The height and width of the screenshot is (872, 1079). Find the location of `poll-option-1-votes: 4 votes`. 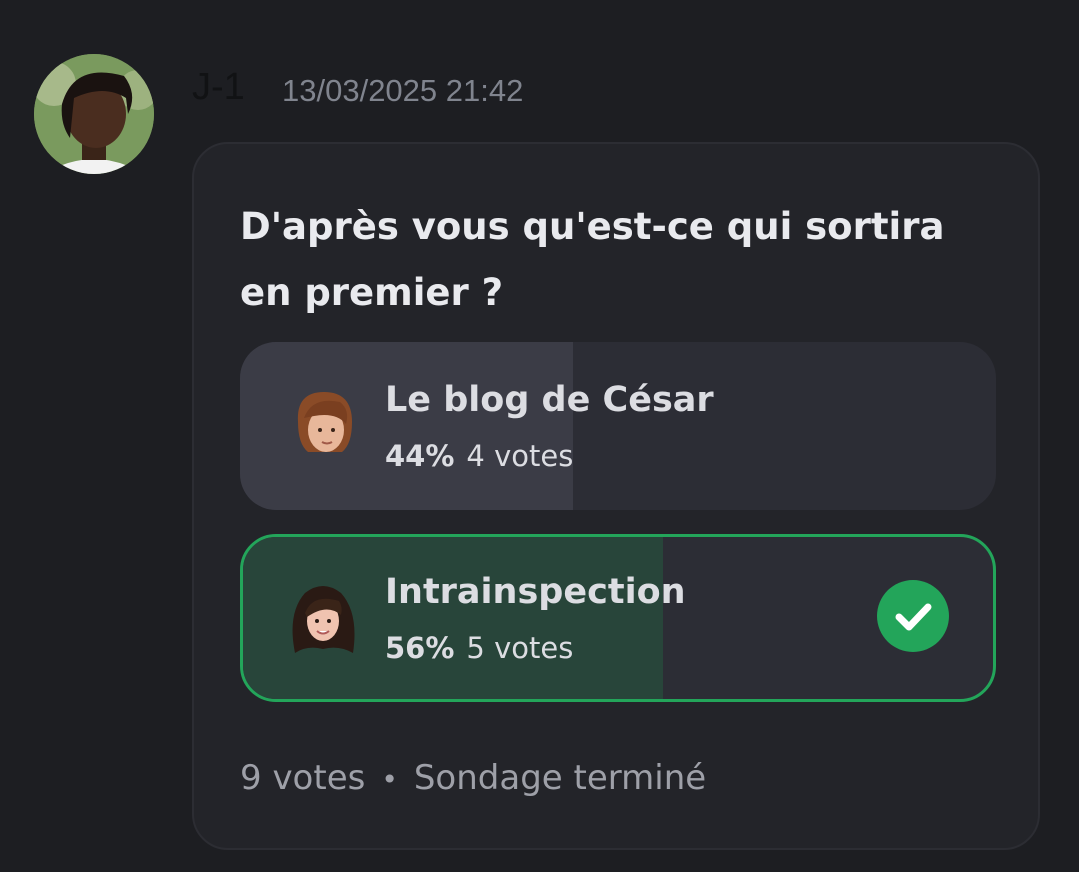

poll-option-1-votes: 4 votes is located at coordinates (520, 456).